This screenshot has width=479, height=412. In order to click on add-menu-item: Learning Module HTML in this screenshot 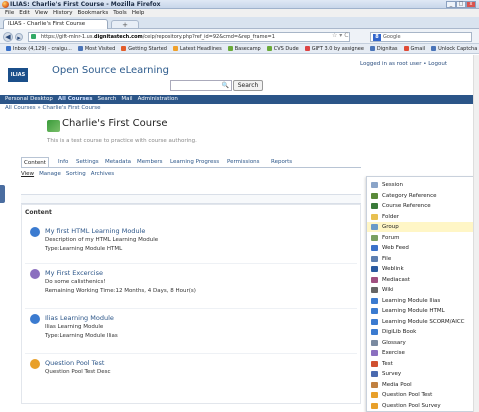, I will do `click(421, 311)`.